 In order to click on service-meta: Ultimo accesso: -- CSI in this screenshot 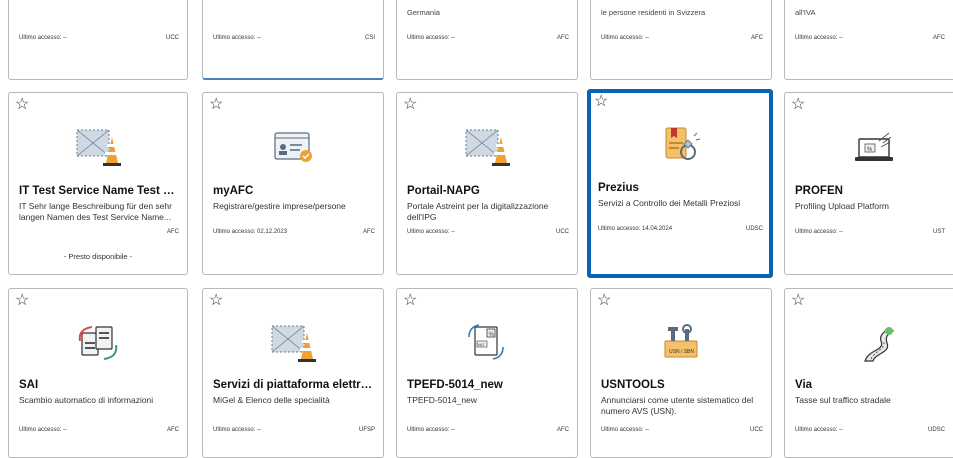, I will do `click(294, 38)`.